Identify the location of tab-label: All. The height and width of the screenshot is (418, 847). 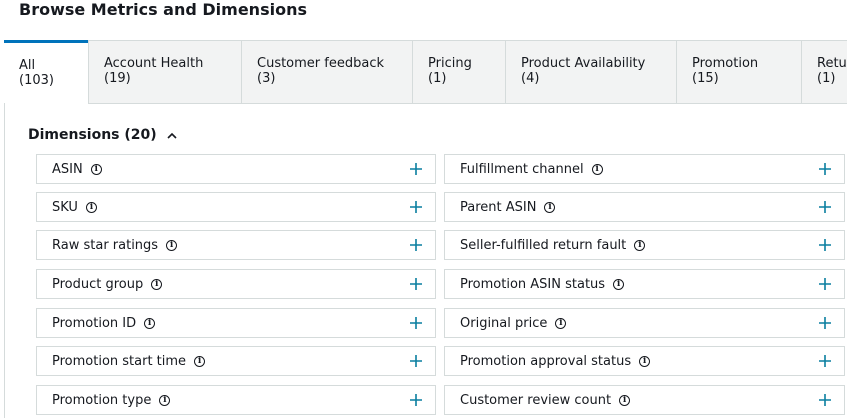
(27, 65).